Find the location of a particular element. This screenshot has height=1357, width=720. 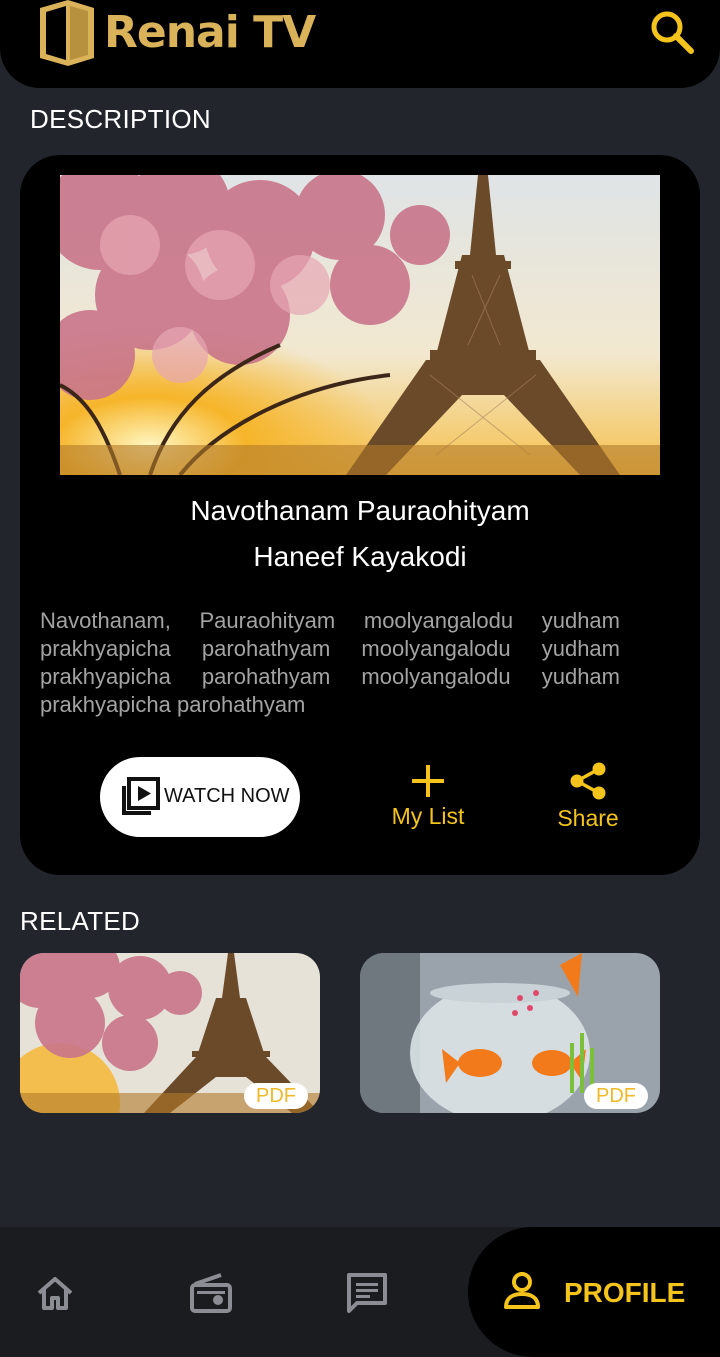

nav-messages is located at coordinates (367, 1293).